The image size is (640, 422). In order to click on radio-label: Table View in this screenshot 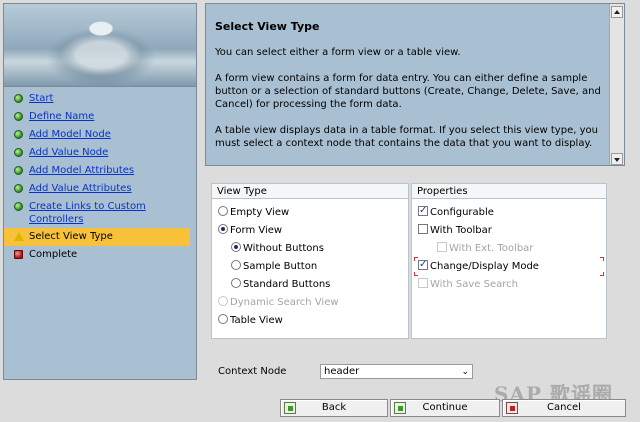, I will do `click(256, 320)`.